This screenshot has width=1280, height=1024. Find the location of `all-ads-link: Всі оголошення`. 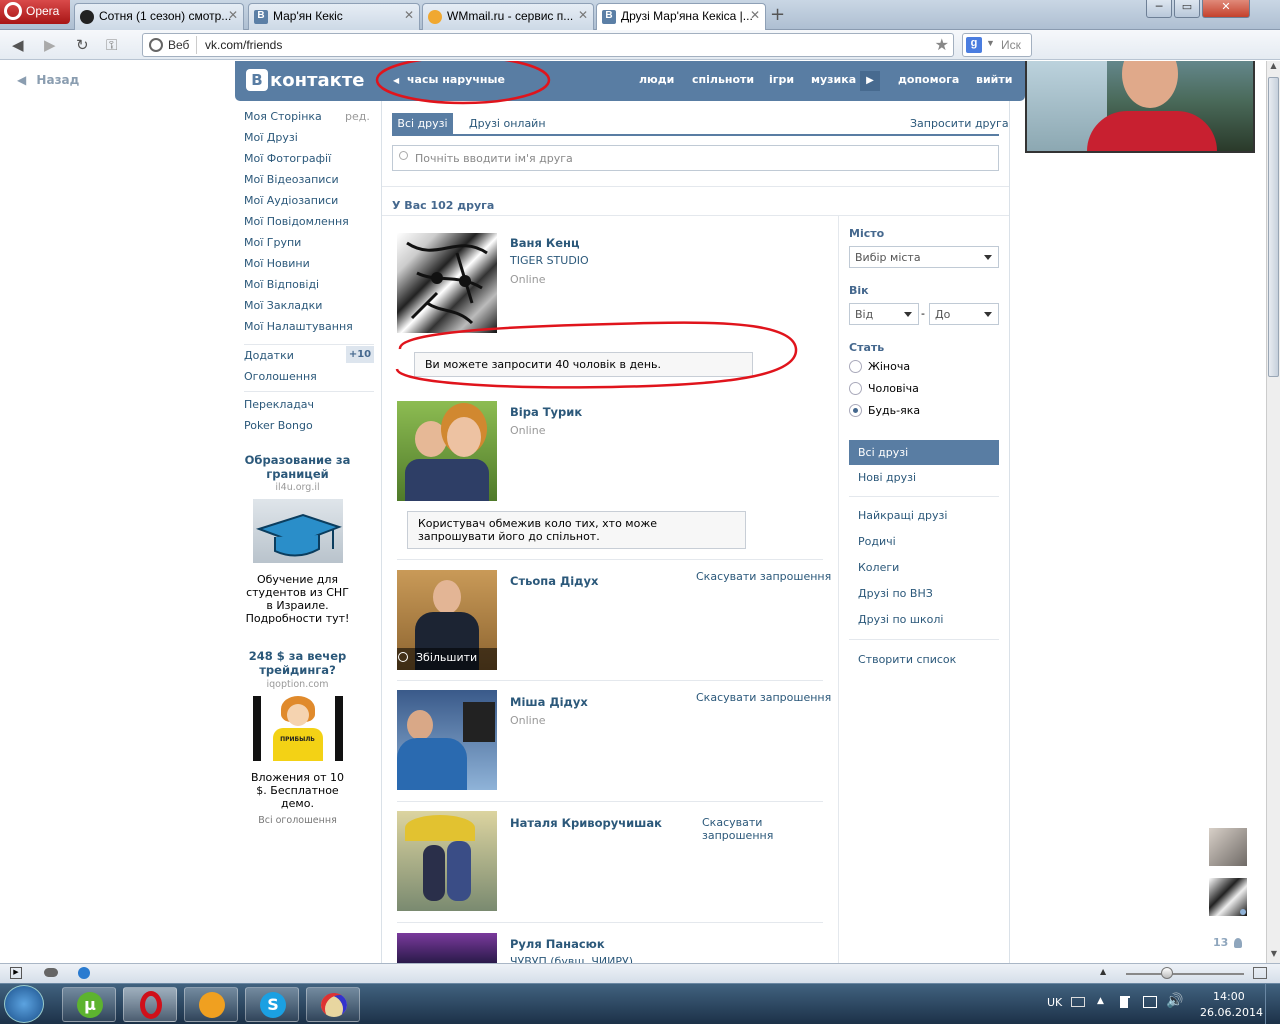

all-ads-link: Всі оголошення is located at coordinates (297, 820).